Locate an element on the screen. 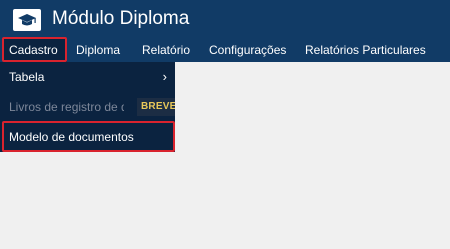  menu-item-modelo-label: Modelo de documentos is located at coordinates (71, 137).